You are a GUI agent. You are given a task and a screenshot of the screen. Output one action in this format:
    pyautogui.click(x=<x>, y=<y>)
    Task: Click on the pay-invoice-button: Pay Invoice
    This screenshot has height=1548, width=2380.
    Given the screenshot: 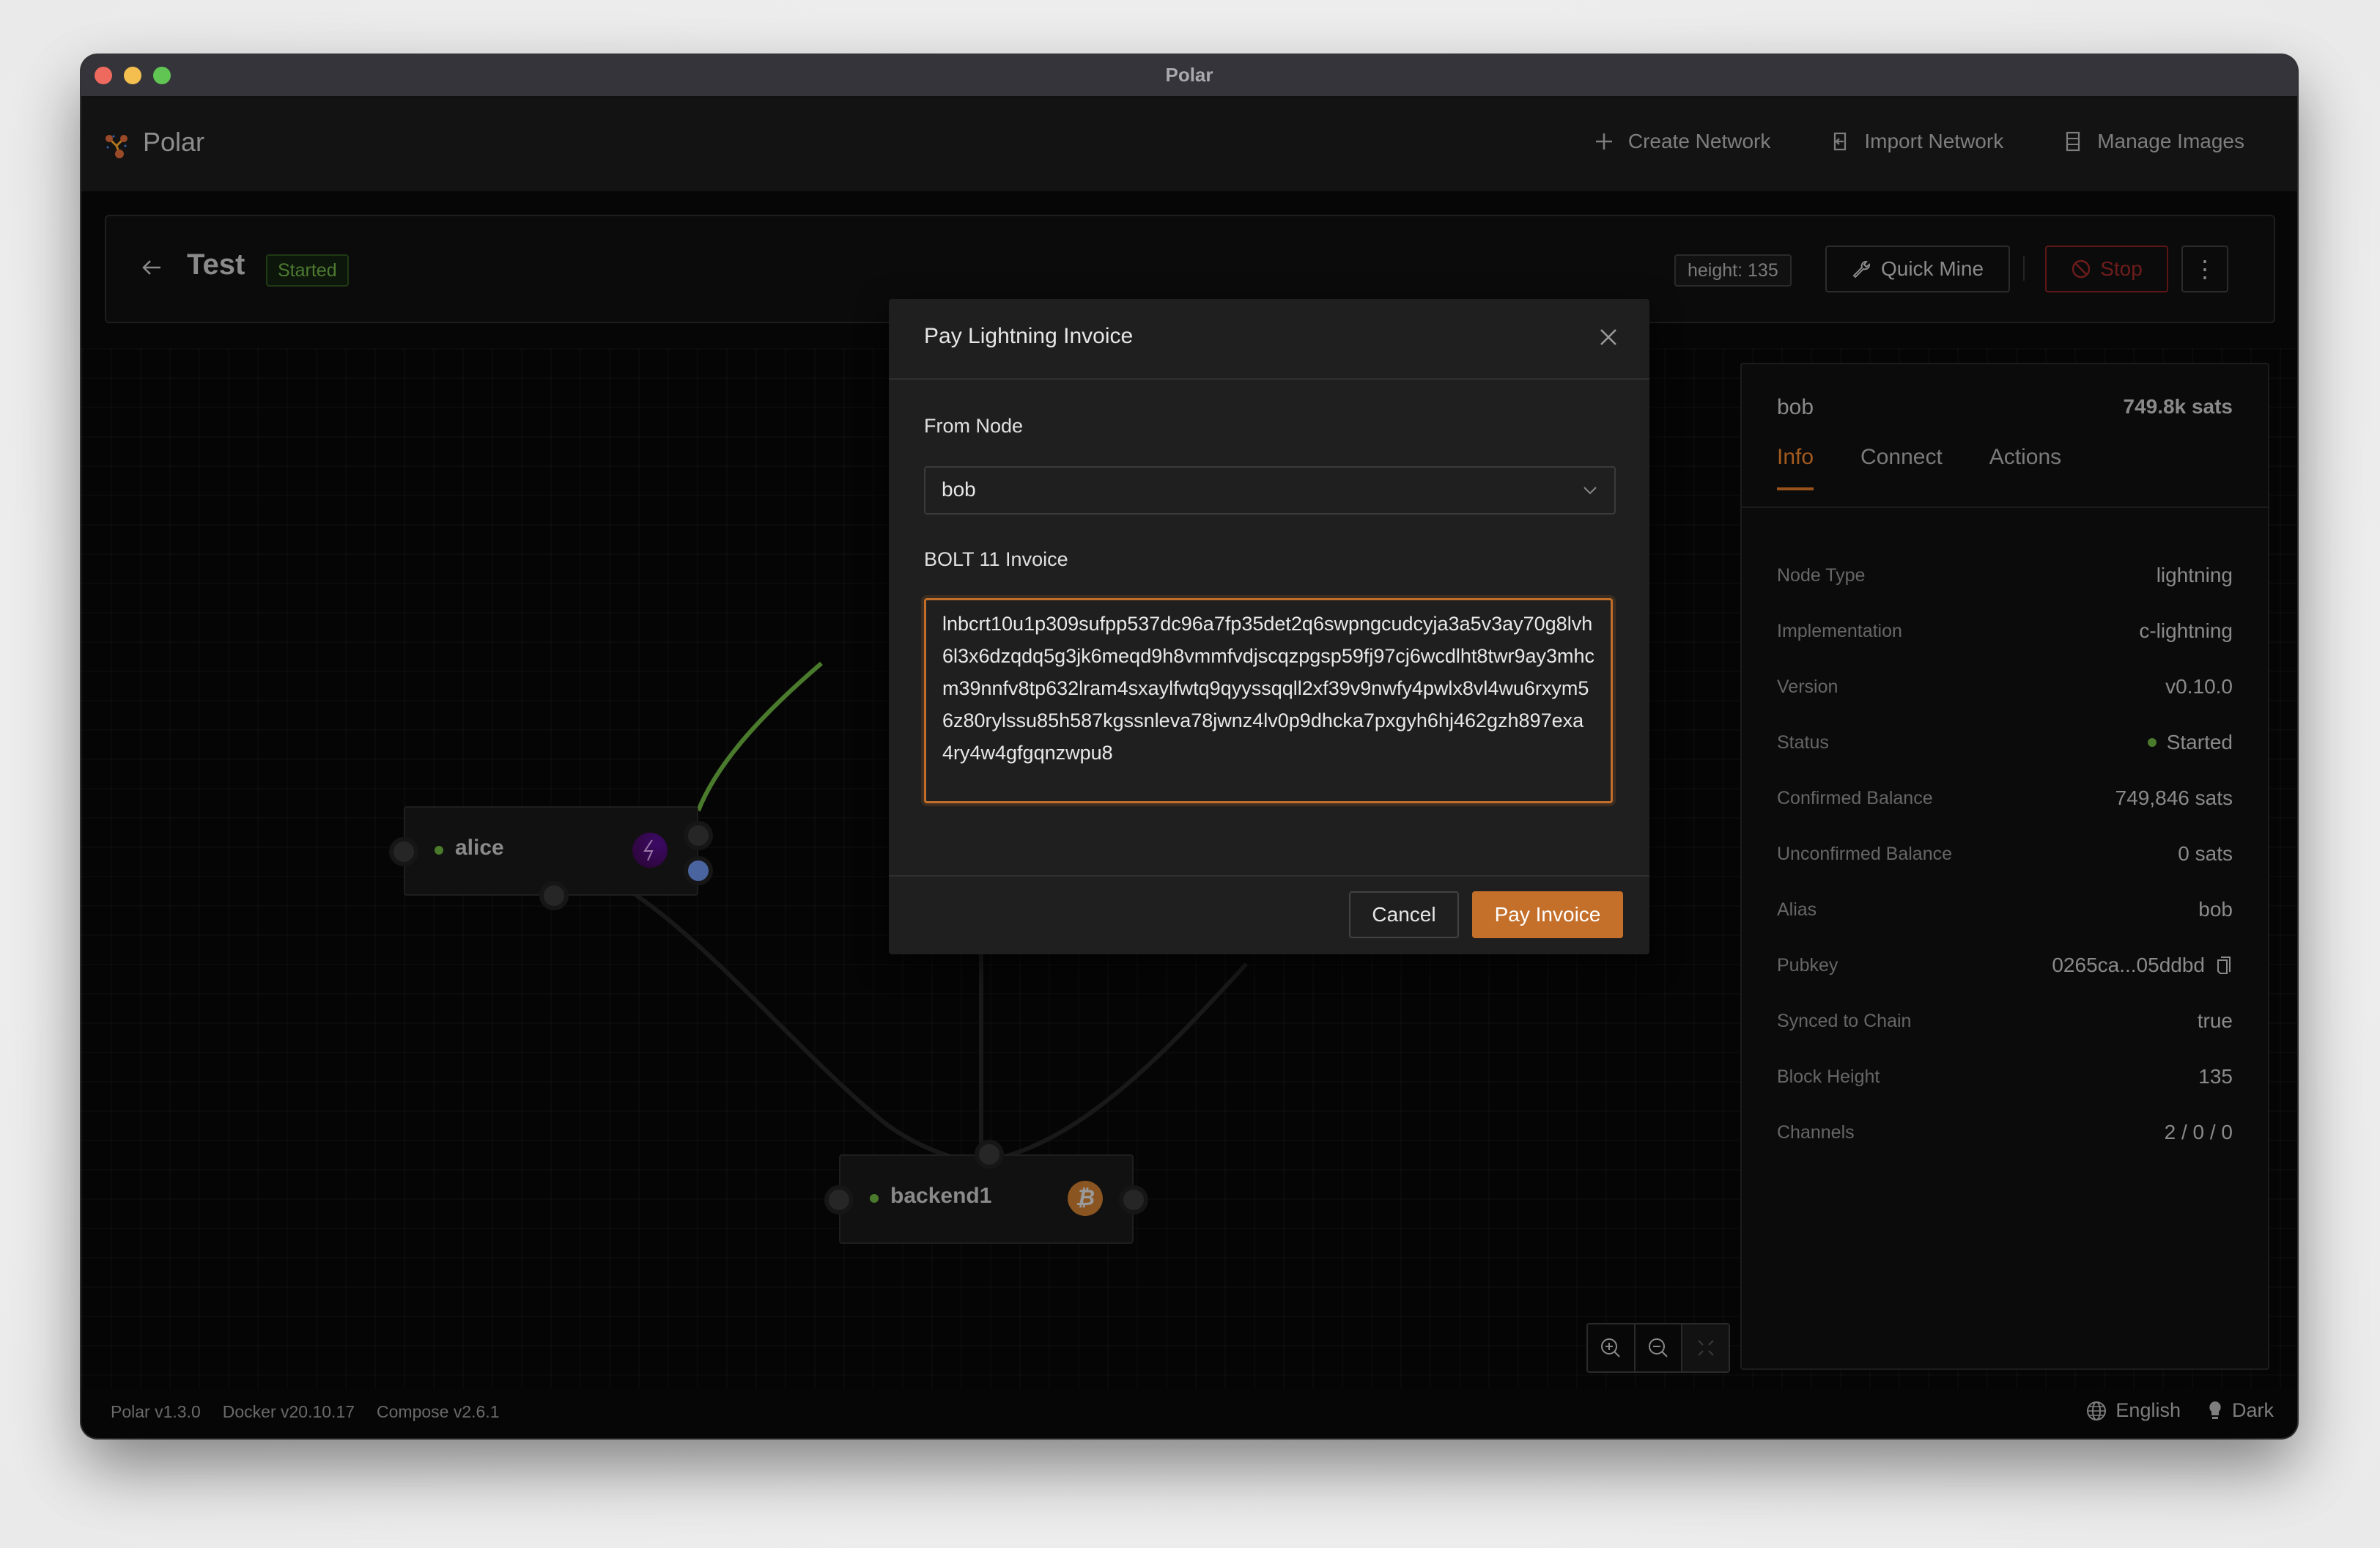 What is the action you would take?
    pyautogui.click(x=1547, y=914)
    